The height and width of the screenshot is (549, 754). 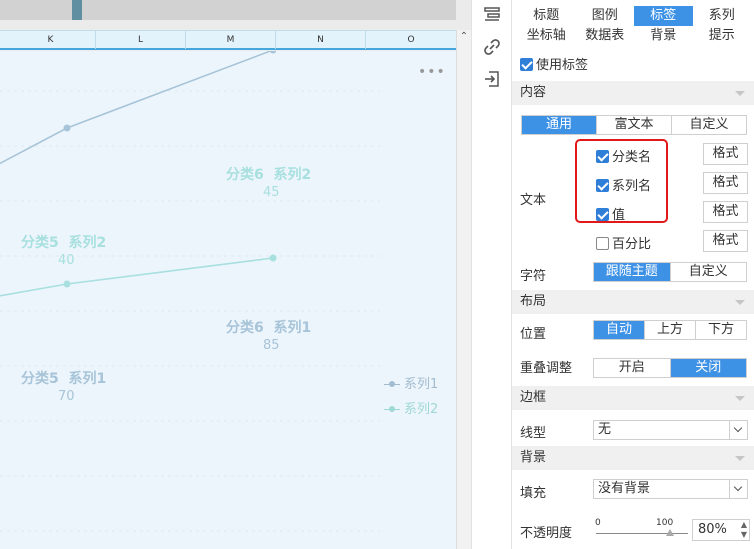 What do you see at coordinates (605, 36) in the screenshot?
I see `tab-data-table: 数据表` at bounding box center [605, 36].